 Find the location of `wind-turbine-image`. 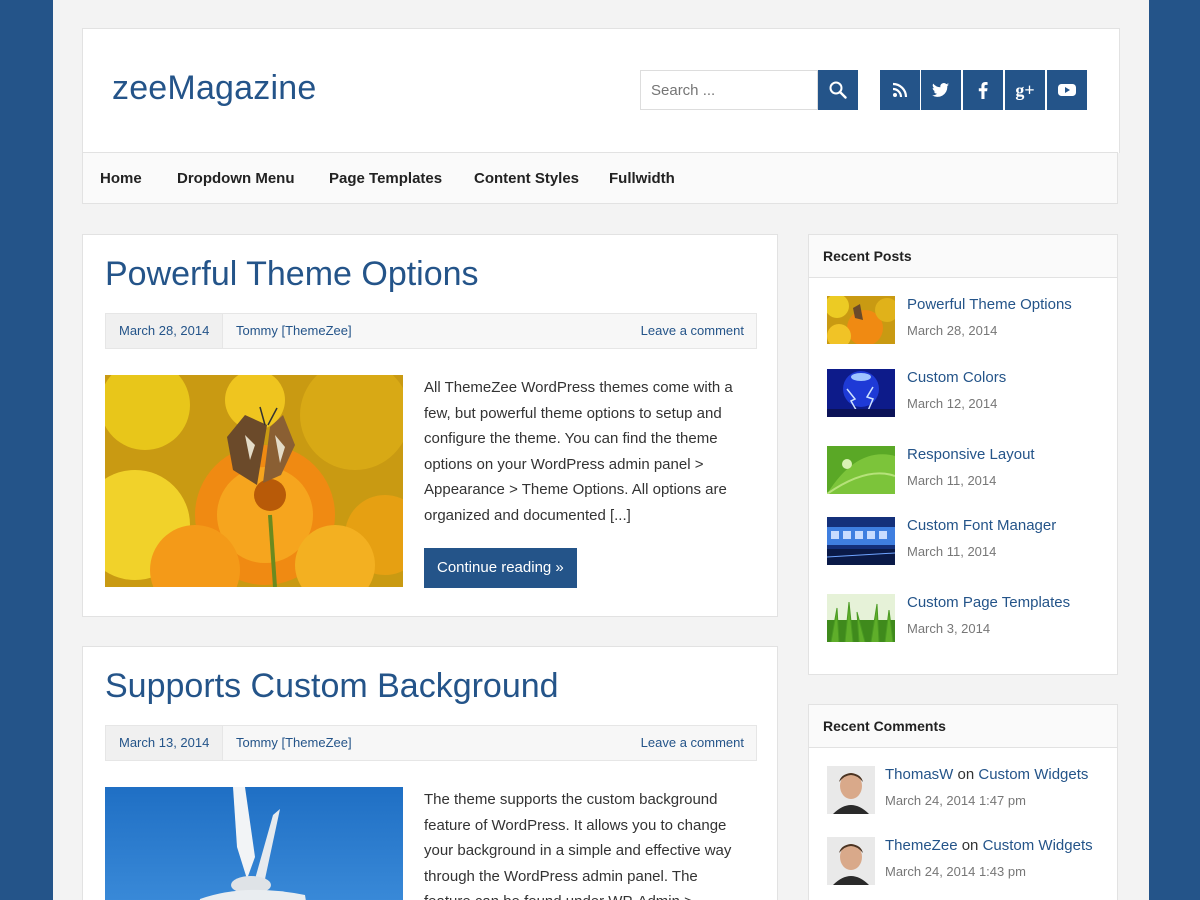

wind-turbine-image is located at coordinates (254, 843).